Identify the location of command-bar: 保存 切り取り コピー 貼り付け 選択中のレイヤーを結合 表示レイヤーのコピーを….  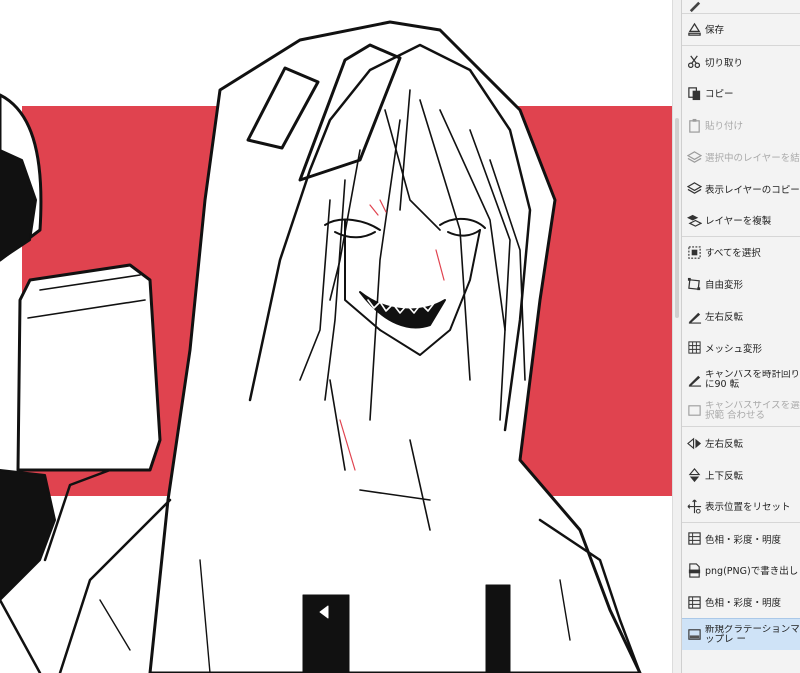
(740, 336).